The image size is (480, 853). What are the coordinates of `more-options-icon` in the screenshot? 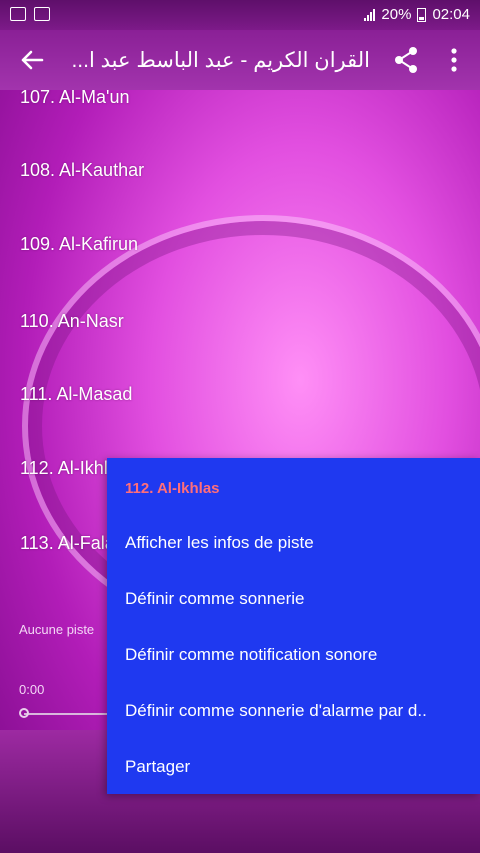 It's located at (454, 60).